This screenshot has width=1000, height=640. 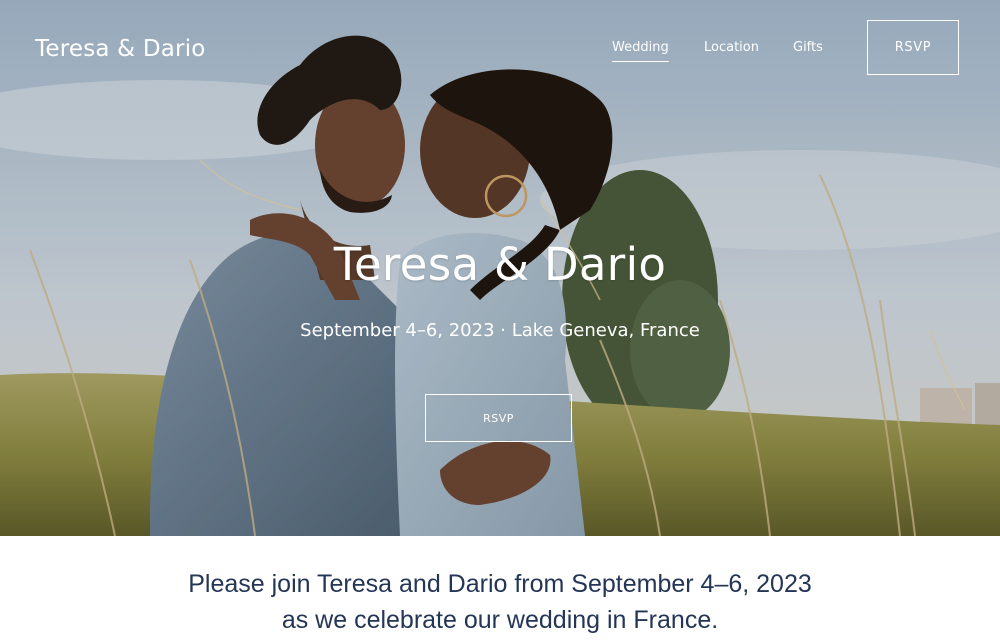 What do you see at coordinates (500, 264) in the screenshot?
I see `hero-title: Teresa & Dario` at bounding box center [500, 264].